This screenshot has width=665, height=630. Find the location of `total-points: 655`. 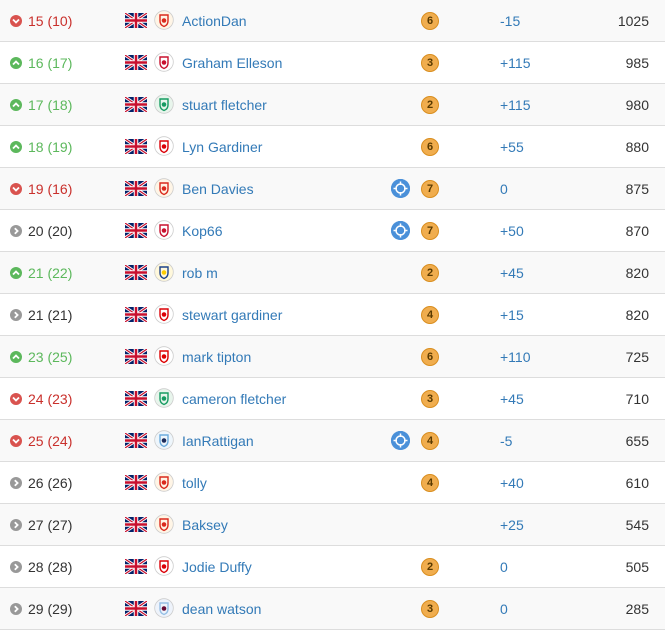

total-points: 655 is located at coordinates (637, 441).